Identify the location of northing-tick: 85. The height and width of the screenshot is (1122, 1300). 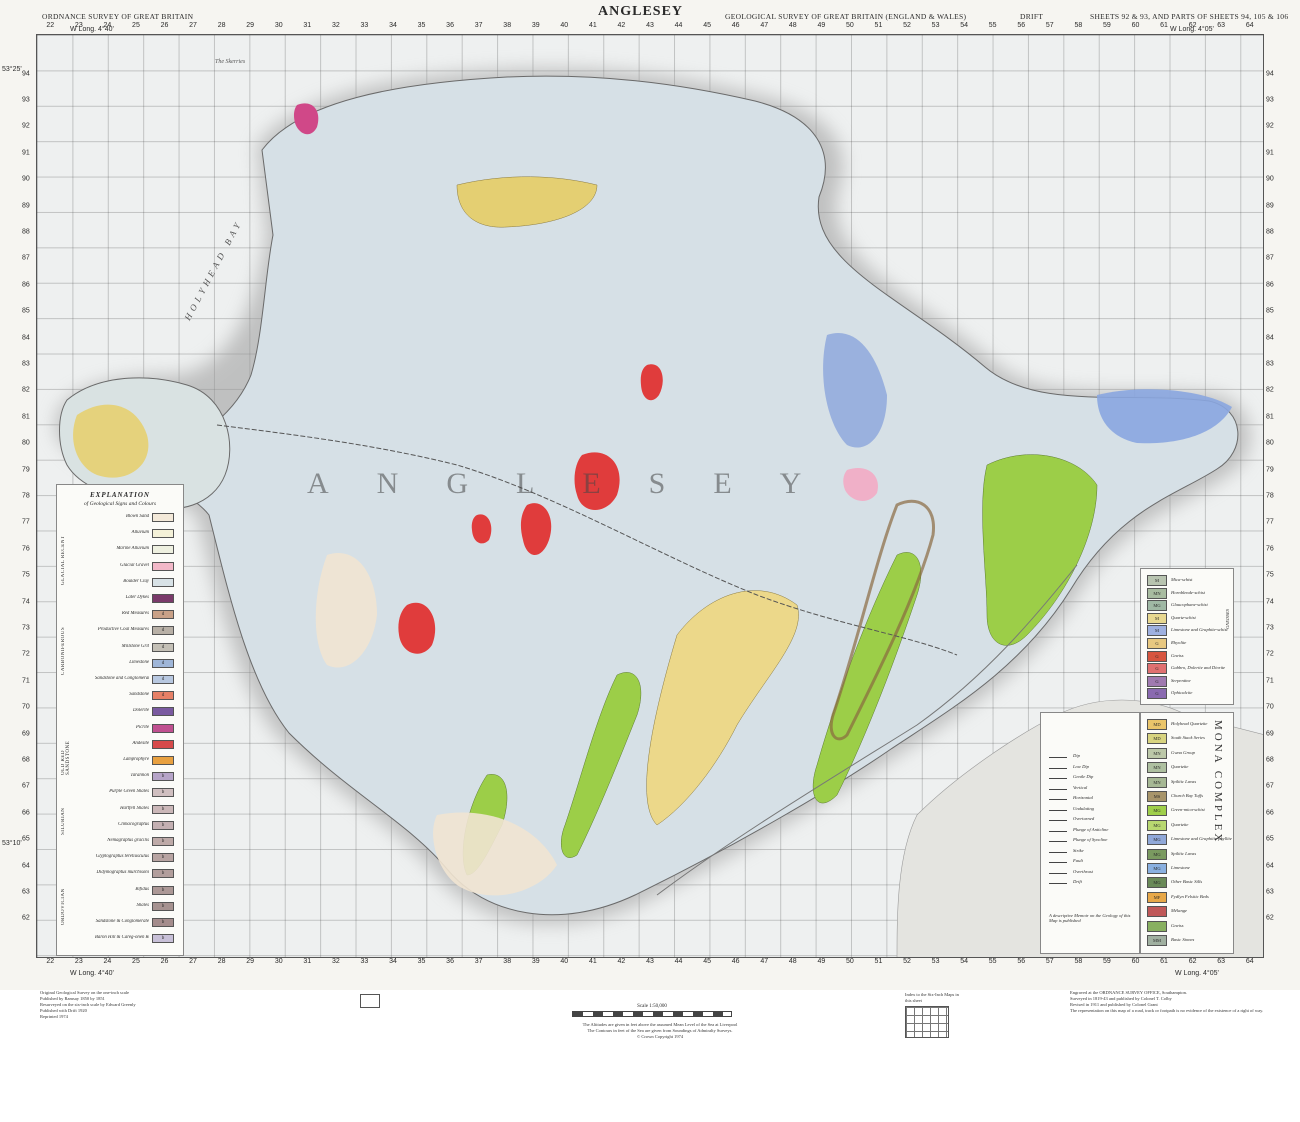
(1270, 311).